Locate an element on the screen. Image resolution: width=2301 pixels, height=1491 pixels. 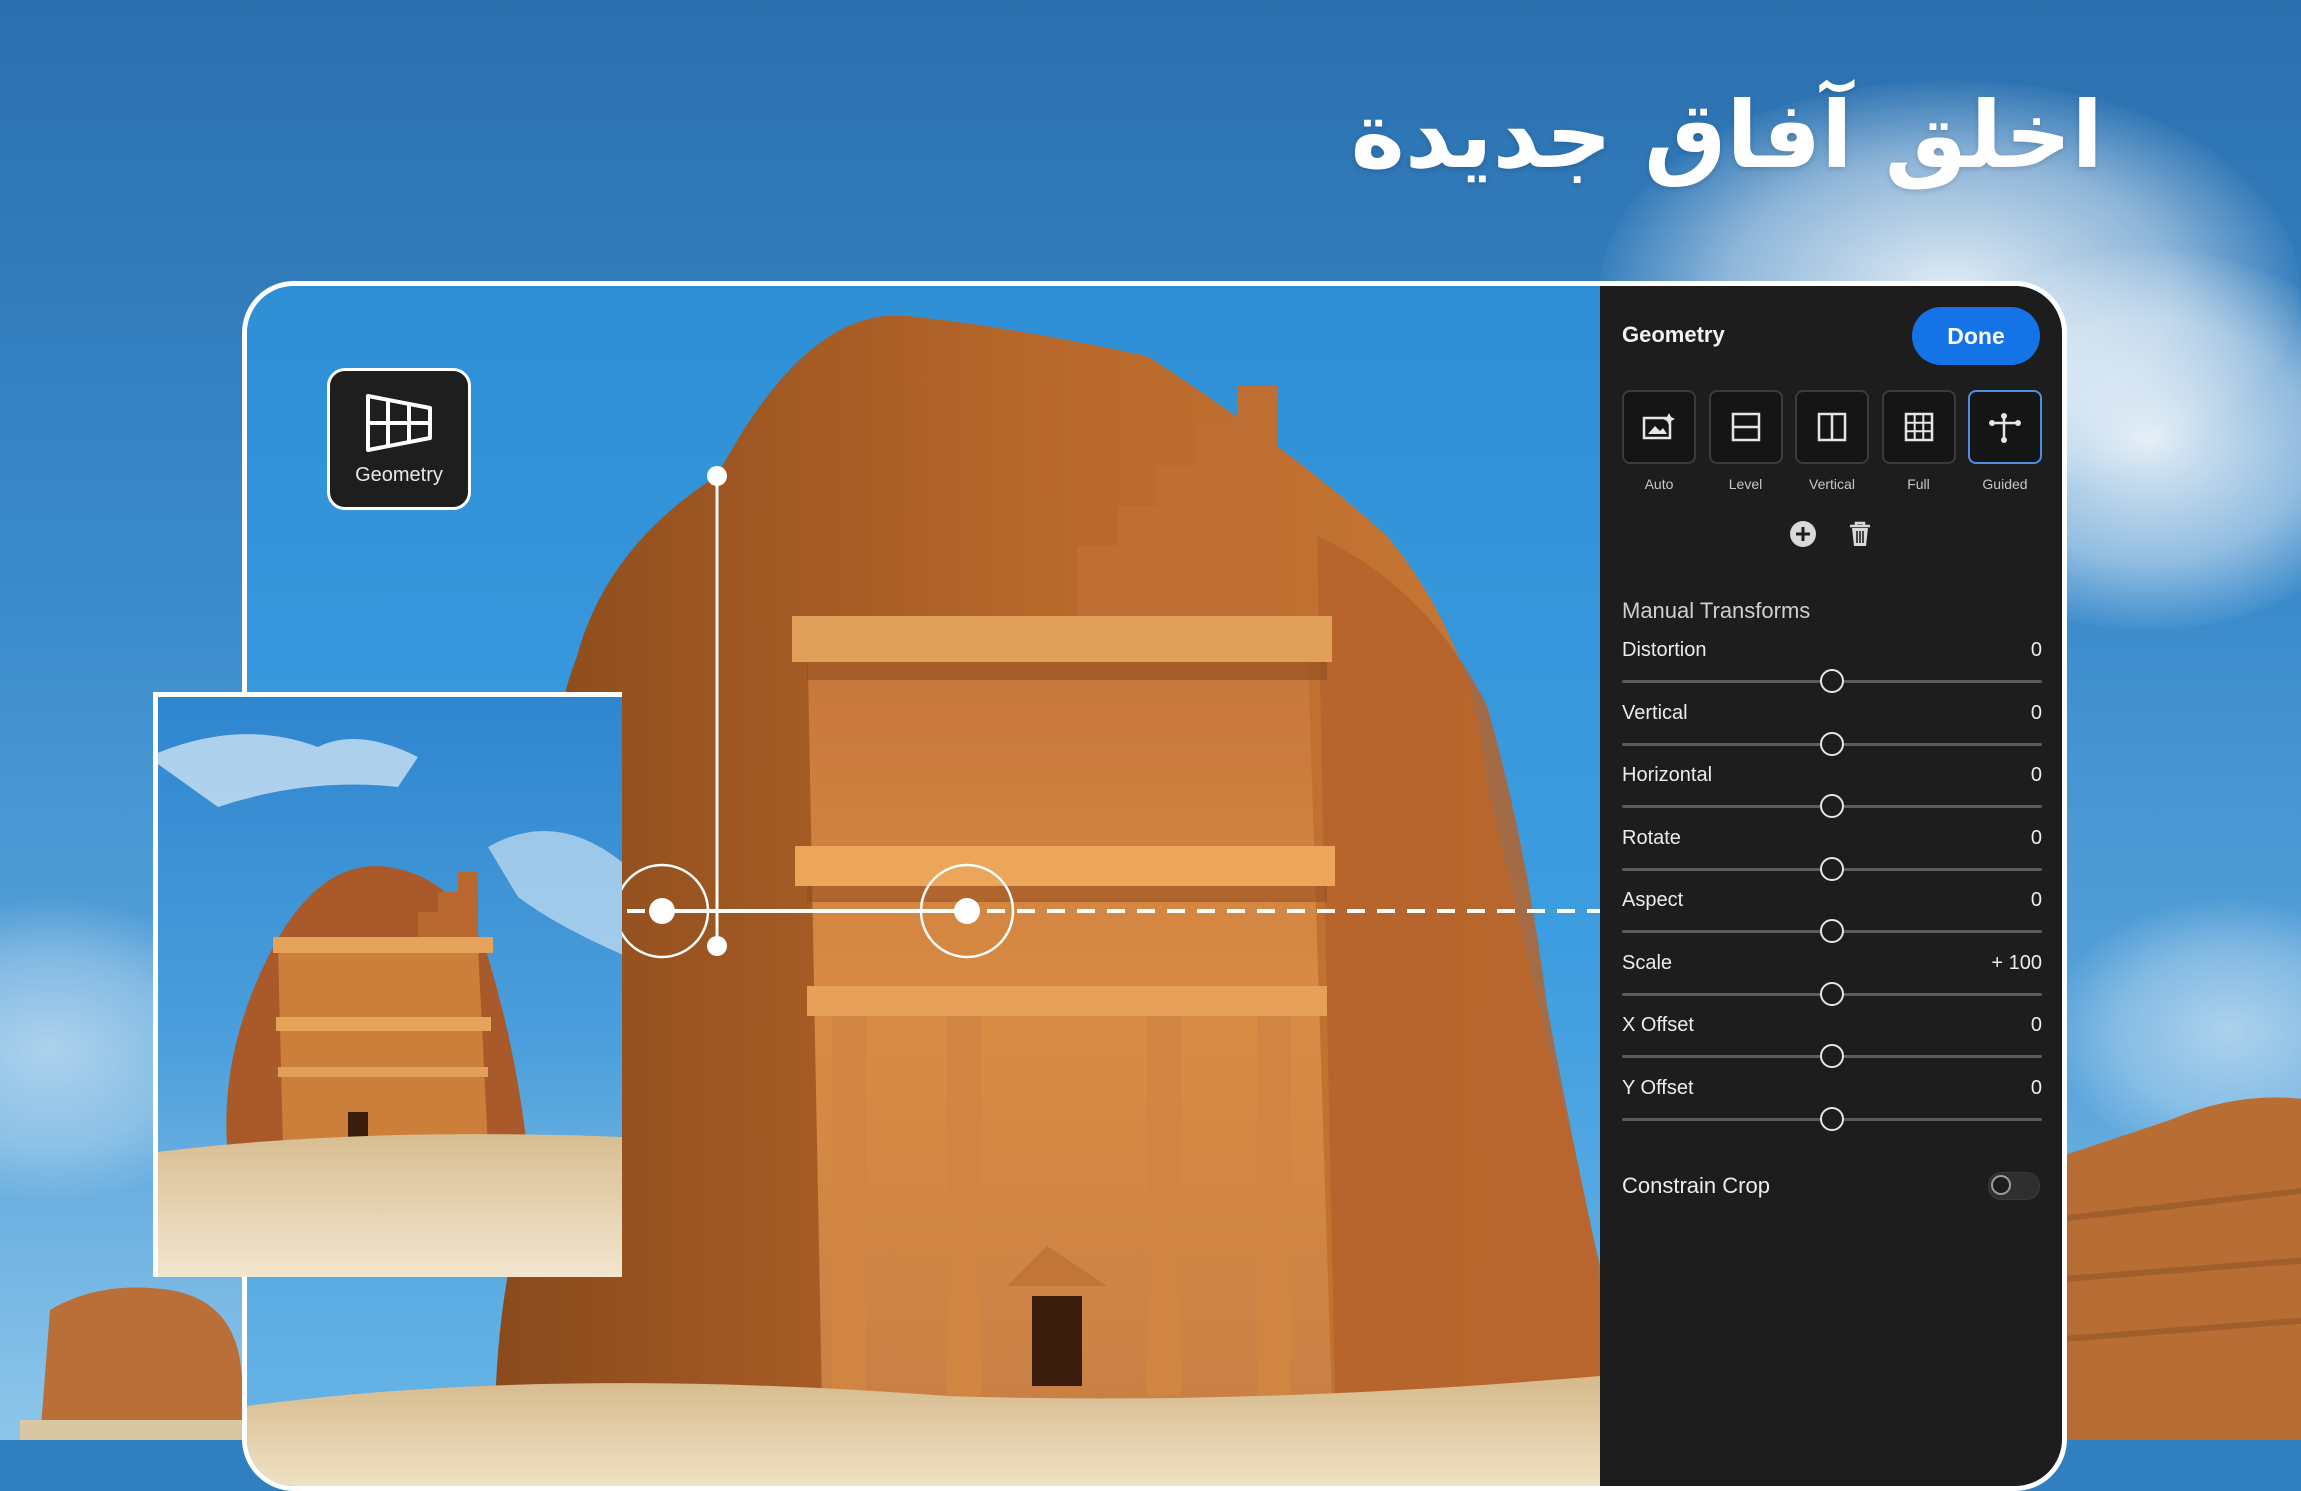
background-rock-right is located at coordinates (2175, 1268).